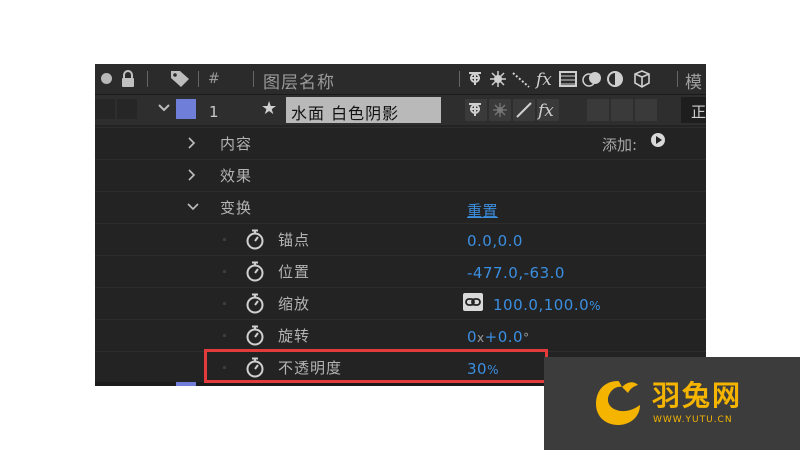 The image size is (800, 450). Describe the element at coordinates (526, 338) in the screenshot. I see `rotation-degrees-unit: °` at that location.